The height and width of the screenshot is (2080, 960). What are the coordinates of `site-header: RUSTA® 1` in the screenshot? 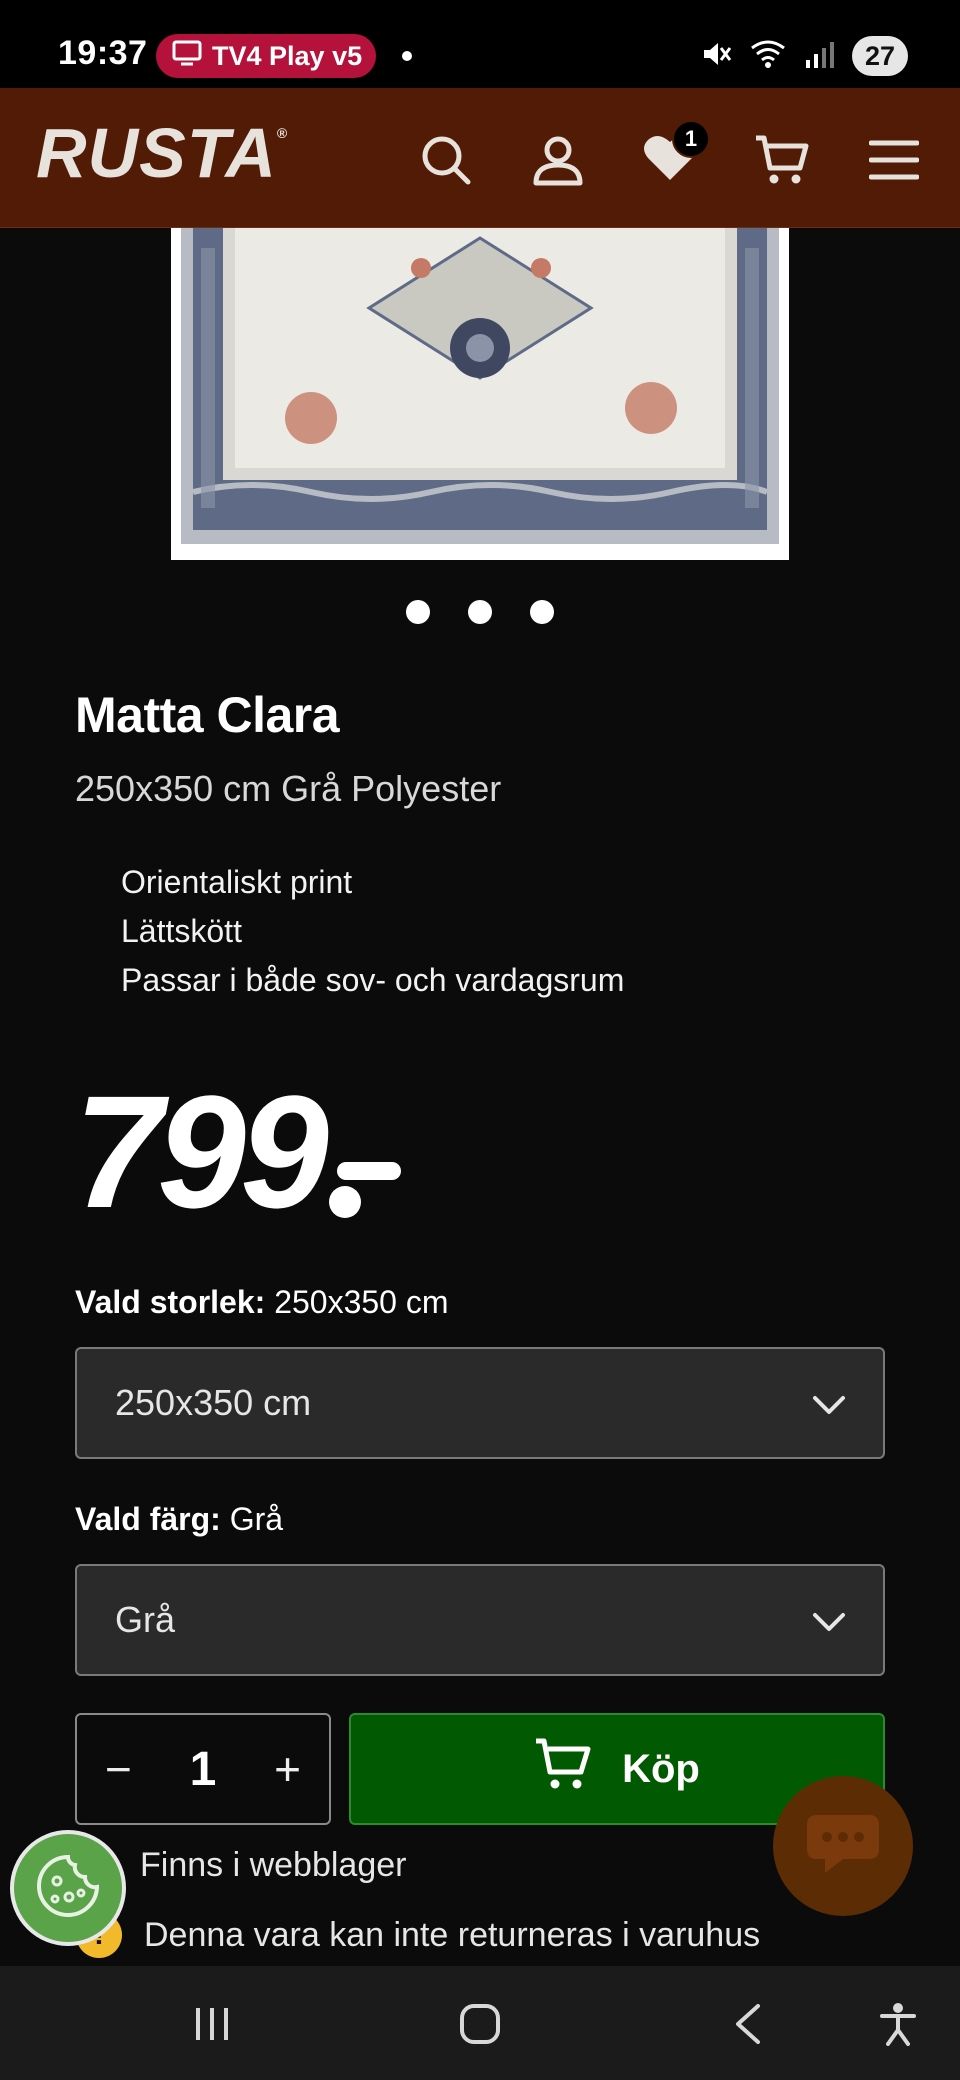 It's located at (480, 158).